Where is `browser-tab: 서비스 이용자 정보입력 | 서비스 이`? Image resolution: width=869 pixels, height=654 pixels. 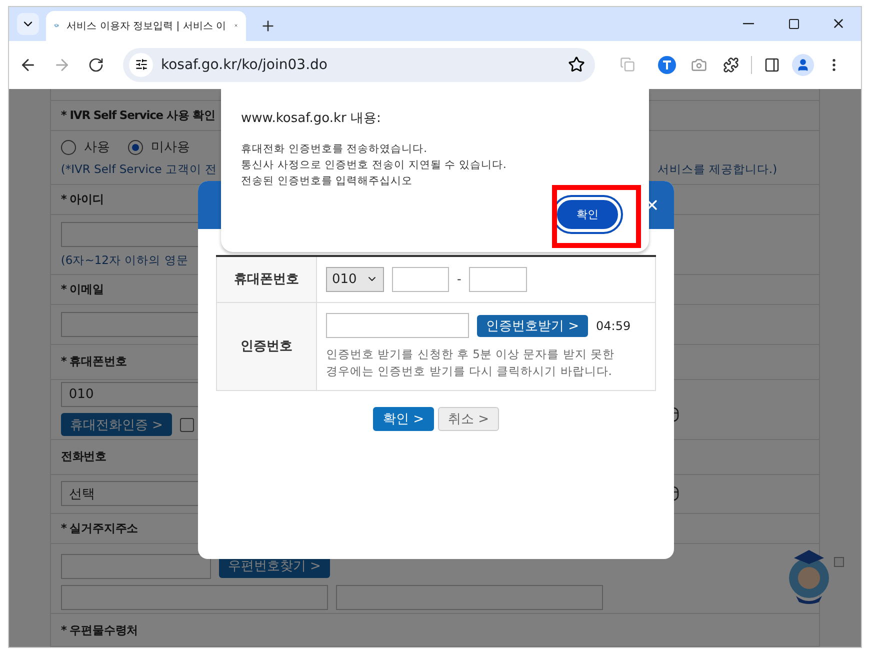
browser-tab: 서비스 이용자 정보입력 | 서비스 이 is located at coordinates (146, 25).